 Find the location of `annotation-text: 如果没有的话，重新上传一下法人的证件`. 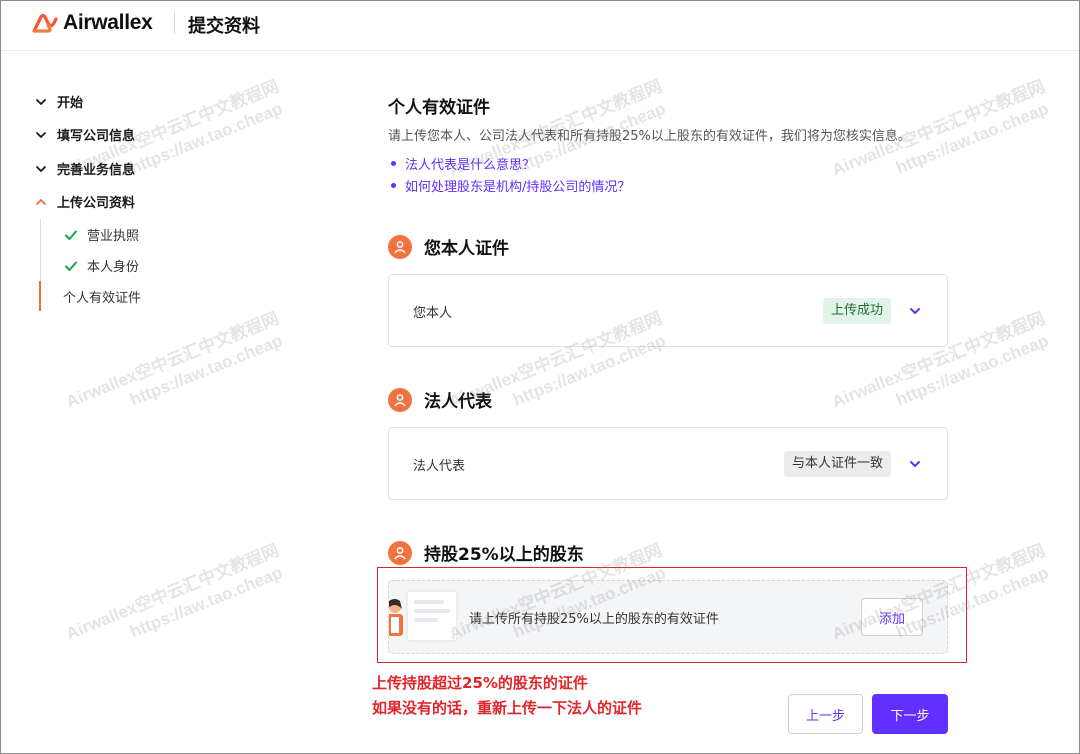

annotation-text: 如果没有的话，重新上传一下法人的证件 is located at coordinates (507, 708).